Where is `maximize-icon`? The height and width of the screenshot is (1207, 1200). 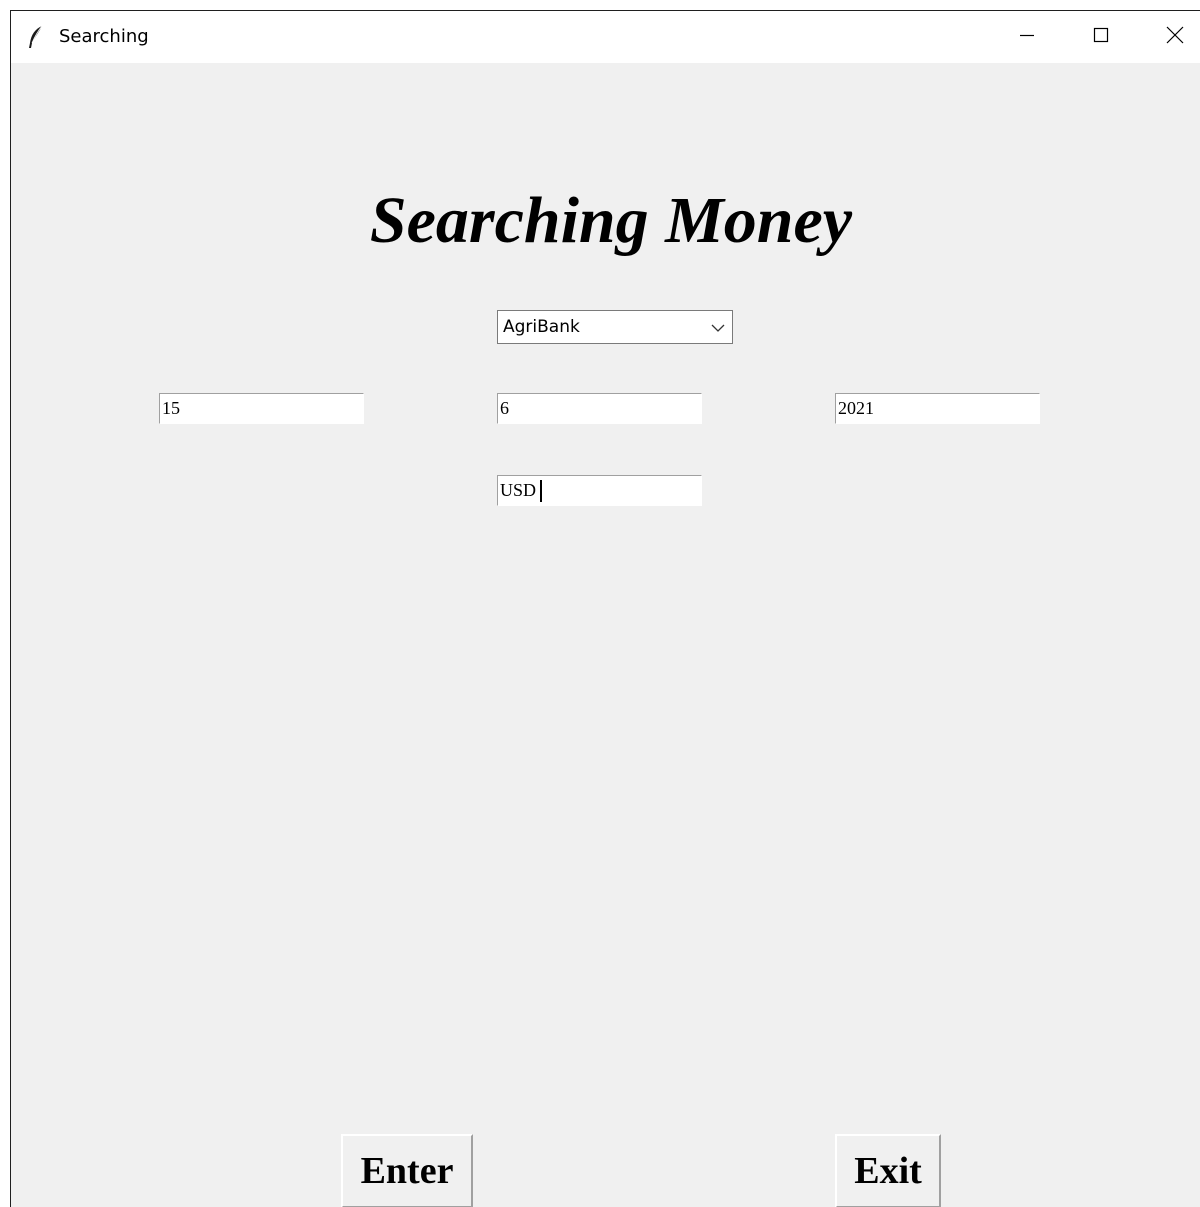 maximize-icon is located at coordinates (1101, 37).